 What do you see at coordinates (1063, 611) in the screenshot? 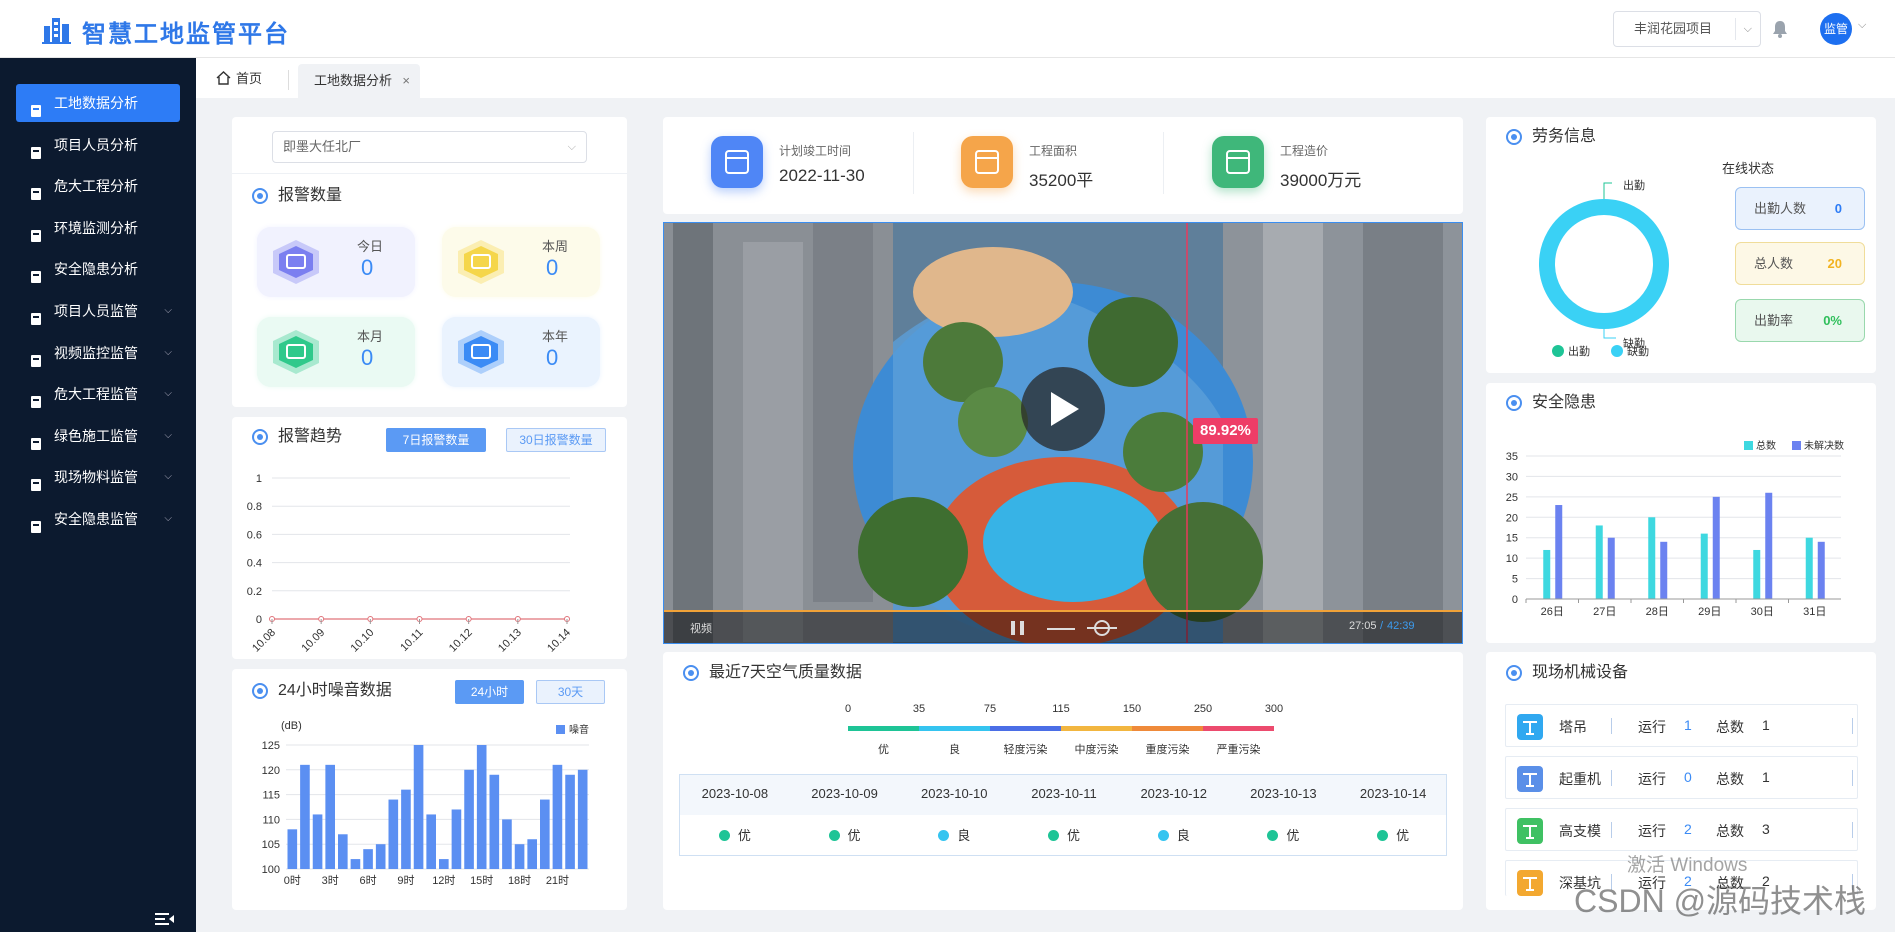
I see `video-progress-bar` at bounding box center [1063, 611].